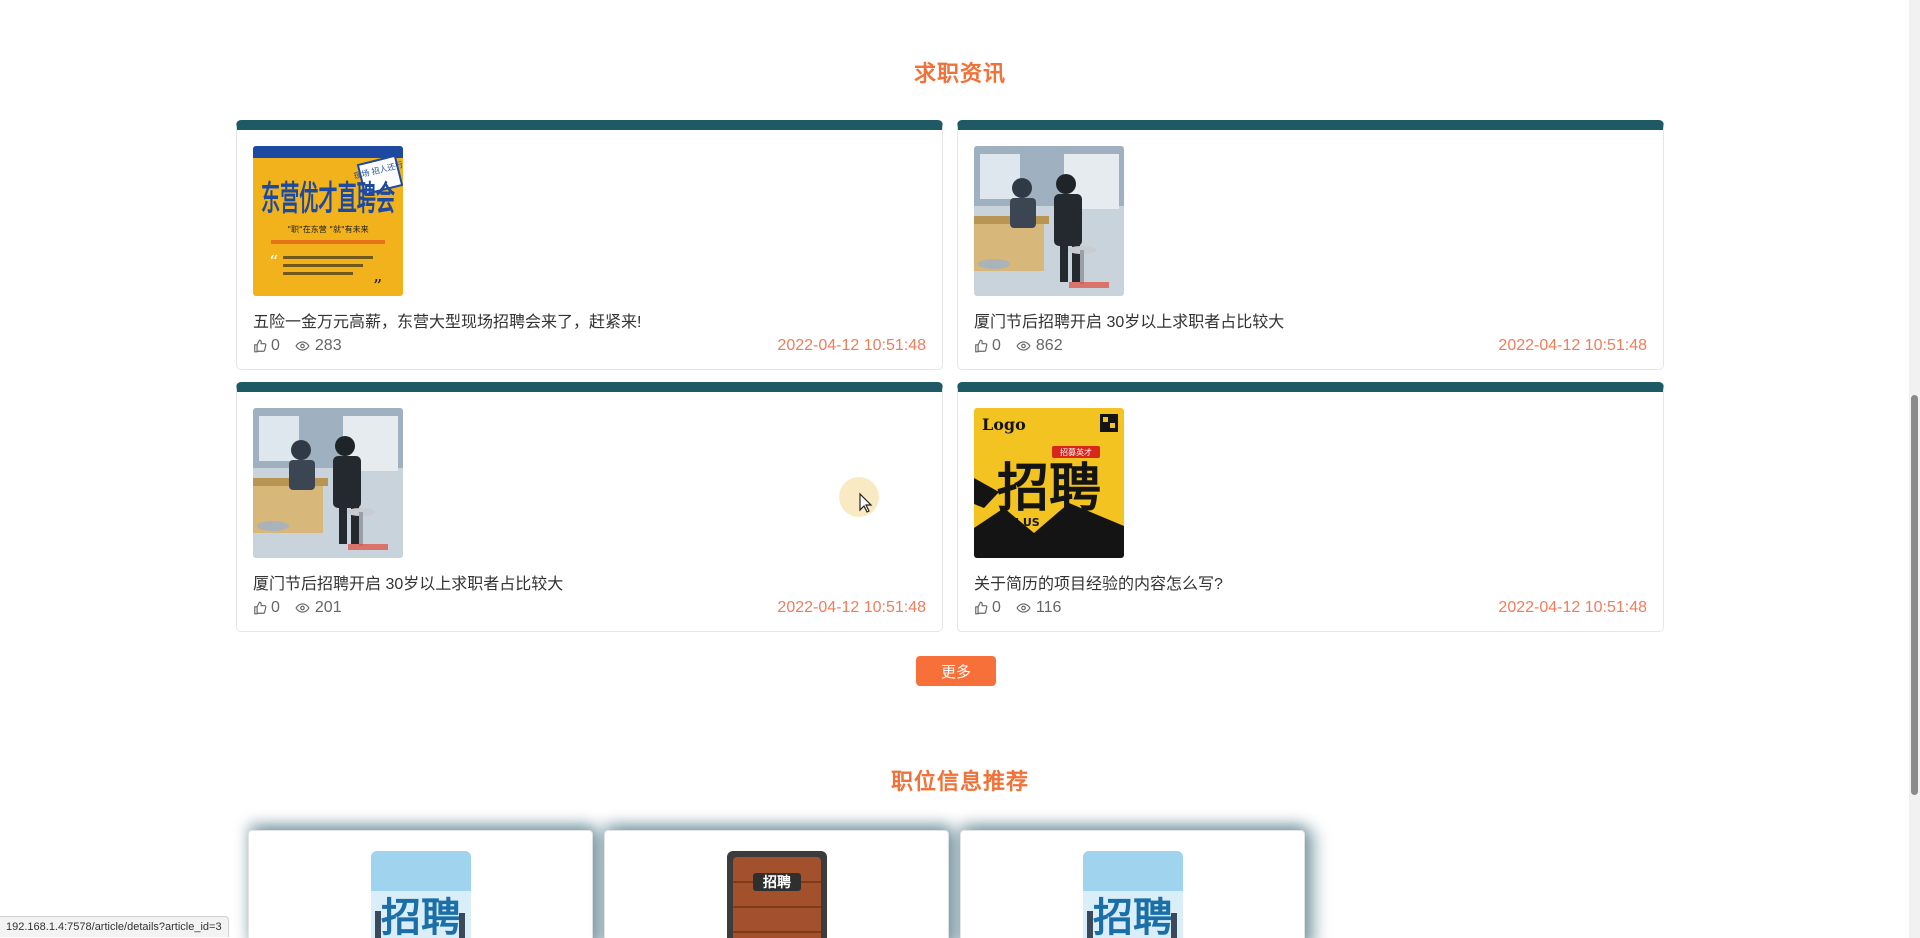 The image size is (1920, 938). What do you see at coordinates (328, 199) in the screenshot?
I see `poster-title: 东营优才直聘会` at bounding box center [328, 199].